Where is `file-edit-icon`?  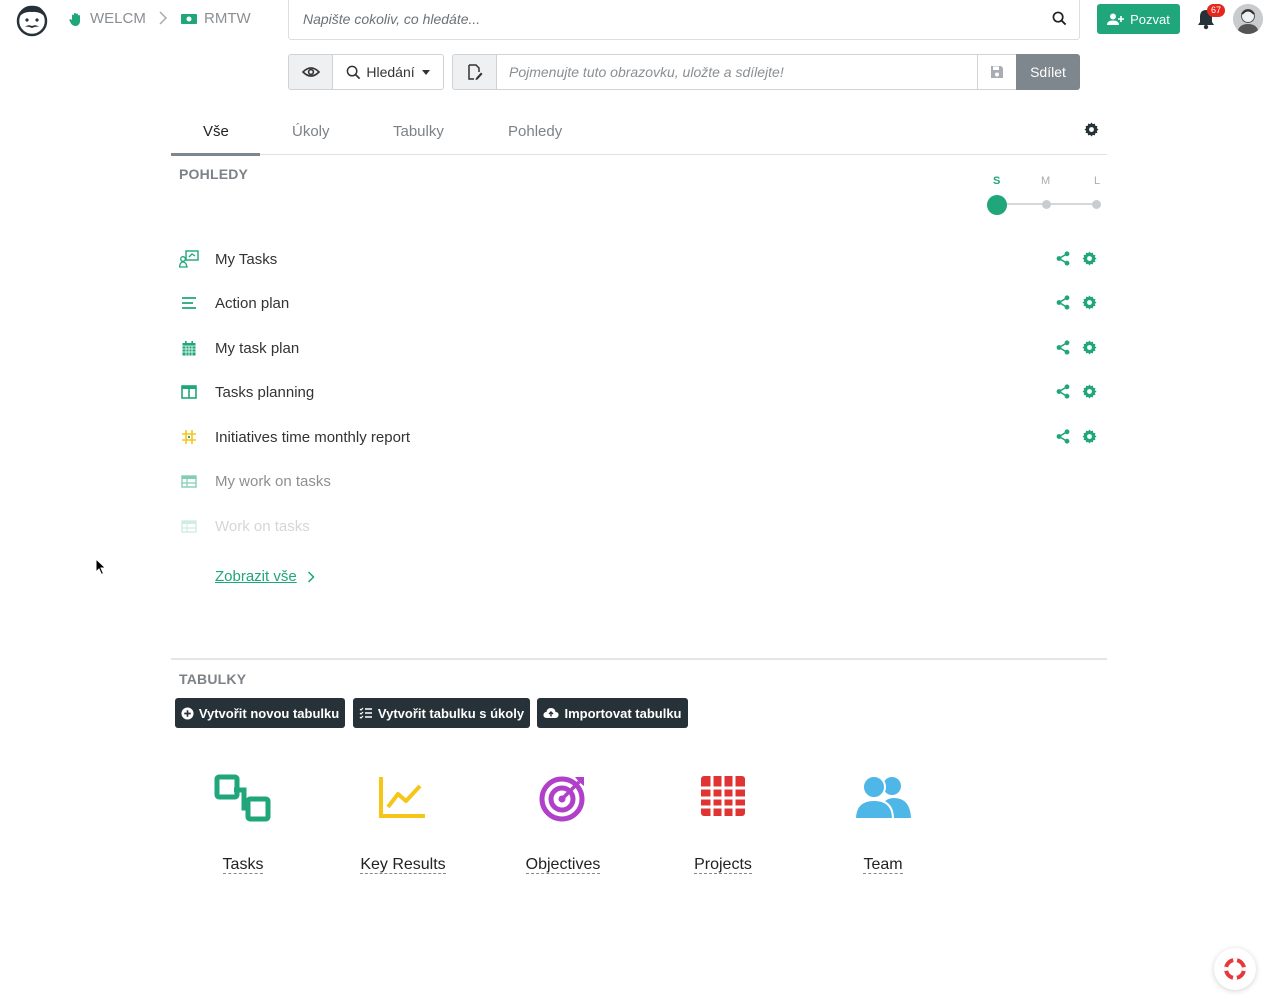
file-edit-icon is located at coordinates (474, 72).